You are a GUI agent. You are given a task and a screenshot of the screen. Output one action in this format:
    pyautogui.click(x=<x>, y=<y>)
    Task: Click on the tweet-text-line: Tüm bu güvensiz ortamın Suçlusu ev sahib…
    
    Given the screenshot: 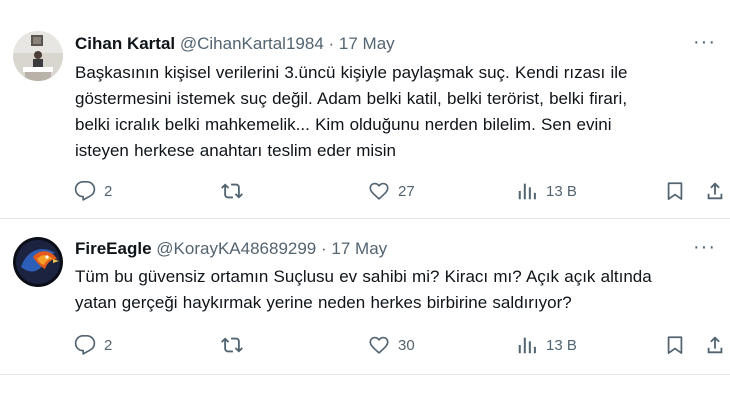 What is the action you would take?
    pyautogui.click(x=363, y=276)
    